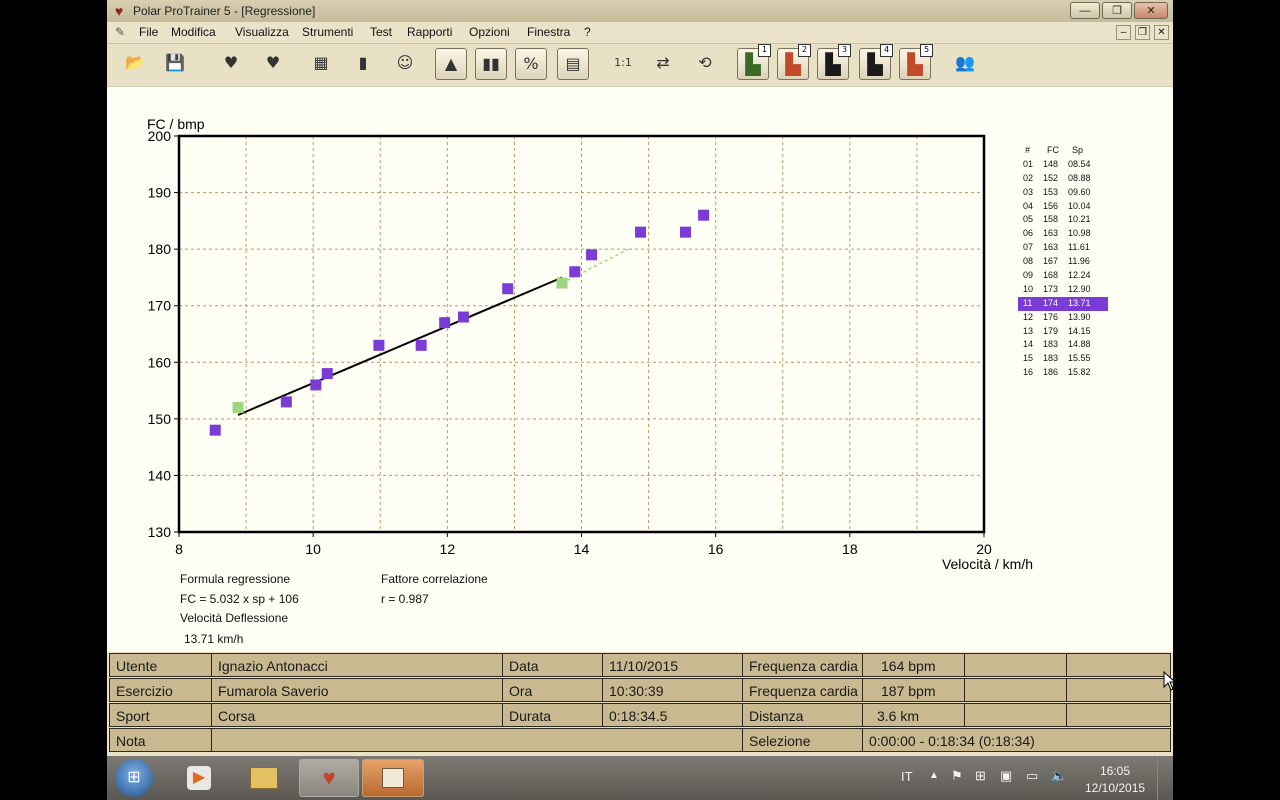  Describe the element at coordinates (1059, 776) in the screenshot. I see `volume-icon: 🔈` at that location.